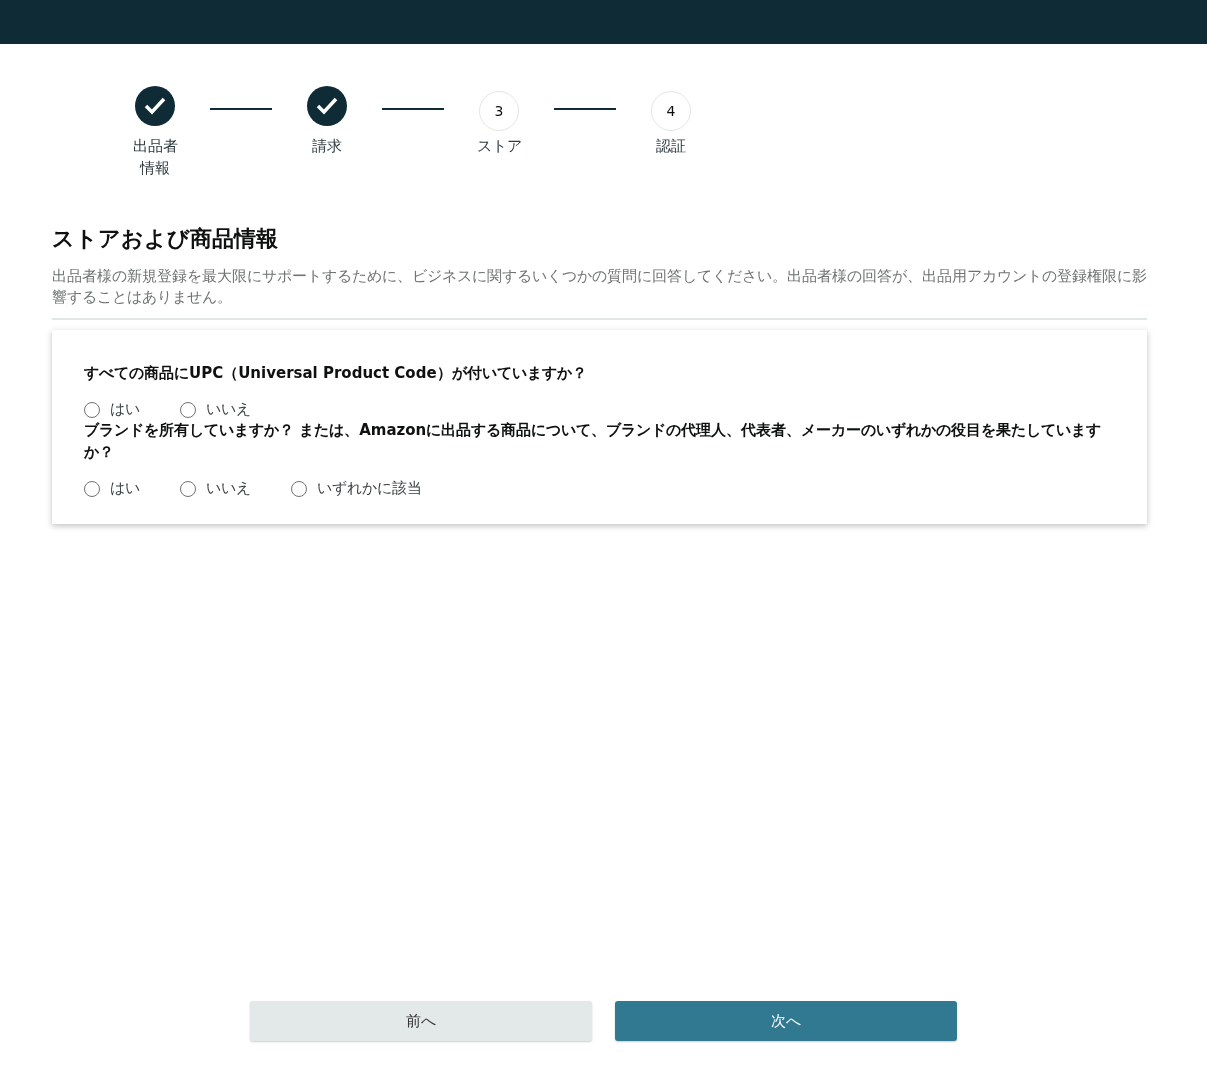 The width and height of the screenshot is (1207, 1076). I want to click on step-number: 3, so click(499, 111).